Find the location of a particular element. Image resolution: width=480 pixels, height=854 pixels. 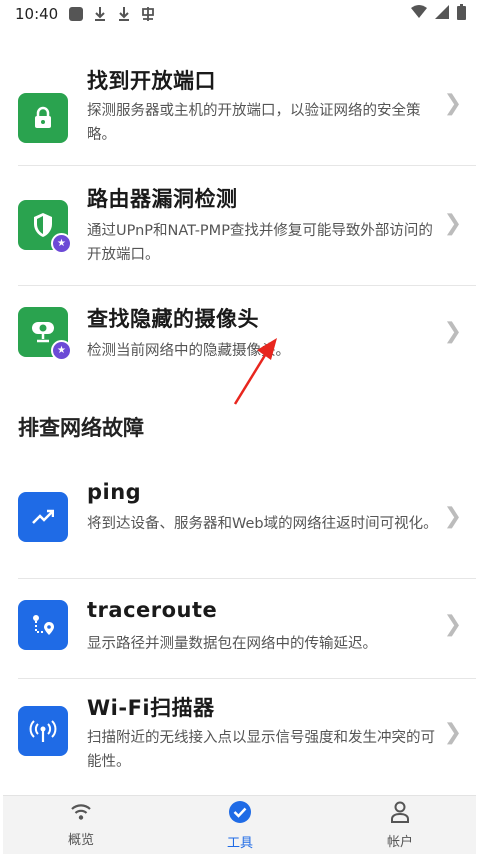

trend-icon is located at coordinates (43, 517).